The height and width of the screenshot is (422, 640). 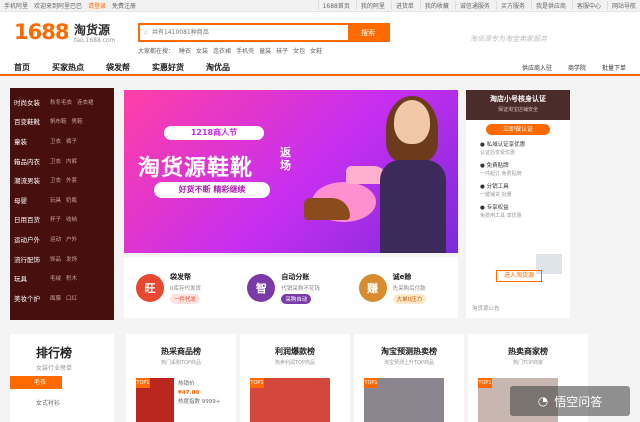 What do you see at coordinates (543, 401) in the screenshot?
I see `chat-icon: ◔` at bounding box center [543, 401].